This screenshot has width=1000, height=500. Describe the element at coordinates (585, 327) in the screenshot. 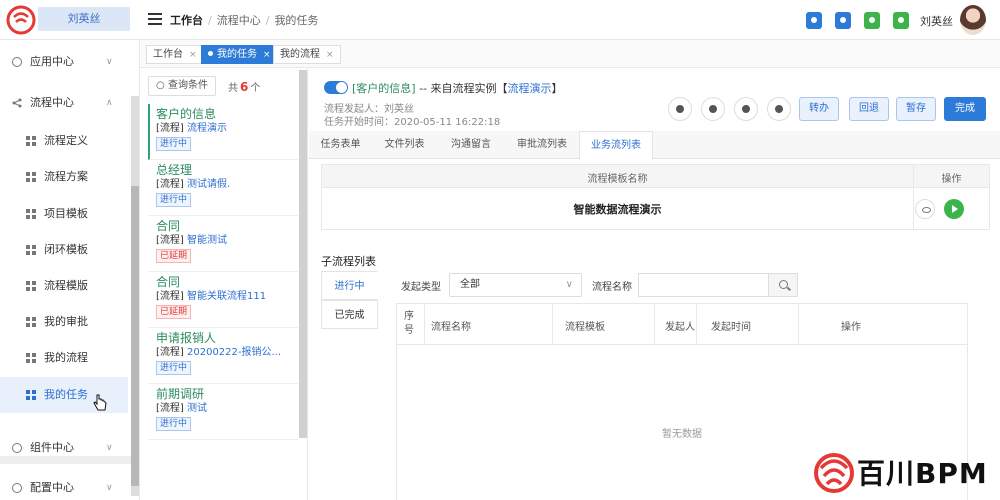

I see `column-header: 流程模板` at that location.